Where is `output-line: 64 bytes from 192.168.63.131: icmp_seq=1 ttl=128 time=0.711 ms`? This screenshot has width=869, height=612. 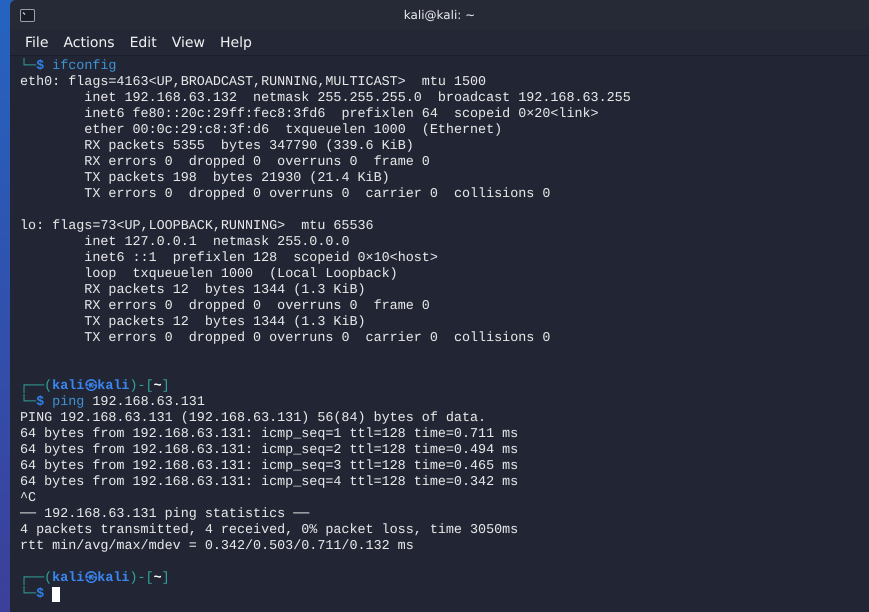
output-line: 64 bytes from 192.168.63.131: icmp_seq=1 ttl=128 time=0.711 ms is located at coordinates (269, 434).